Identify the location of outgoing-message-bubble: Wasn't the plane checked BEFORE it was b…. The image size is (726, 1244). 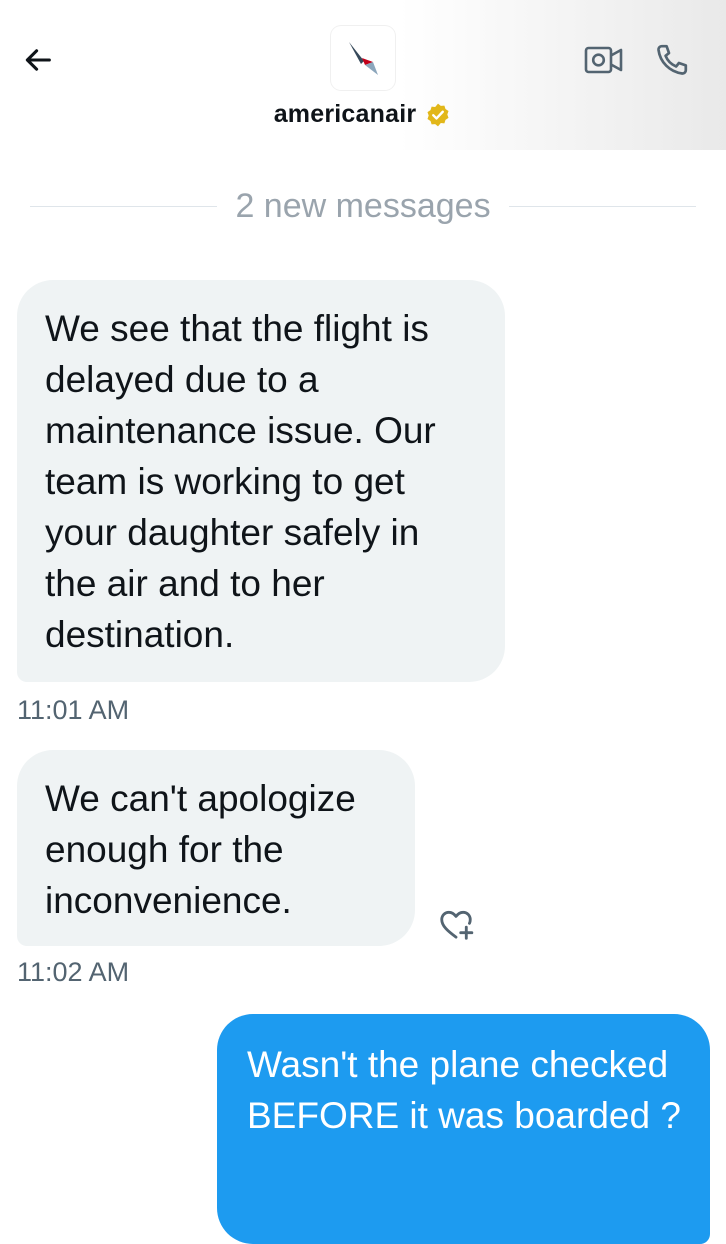
(463, 1129).